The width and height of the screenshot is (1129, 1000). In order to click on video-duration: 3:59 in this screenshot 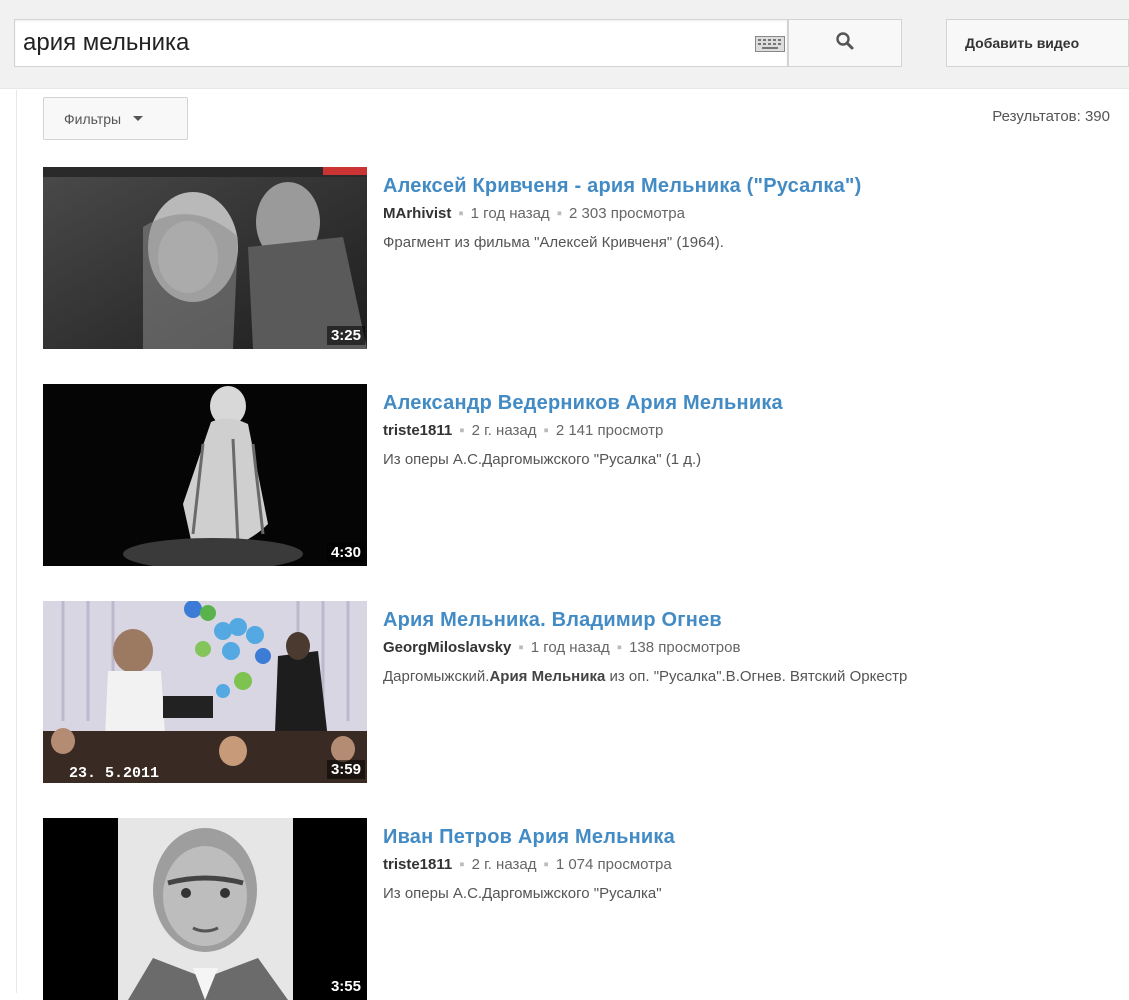, I will do `click(345, 769)`.